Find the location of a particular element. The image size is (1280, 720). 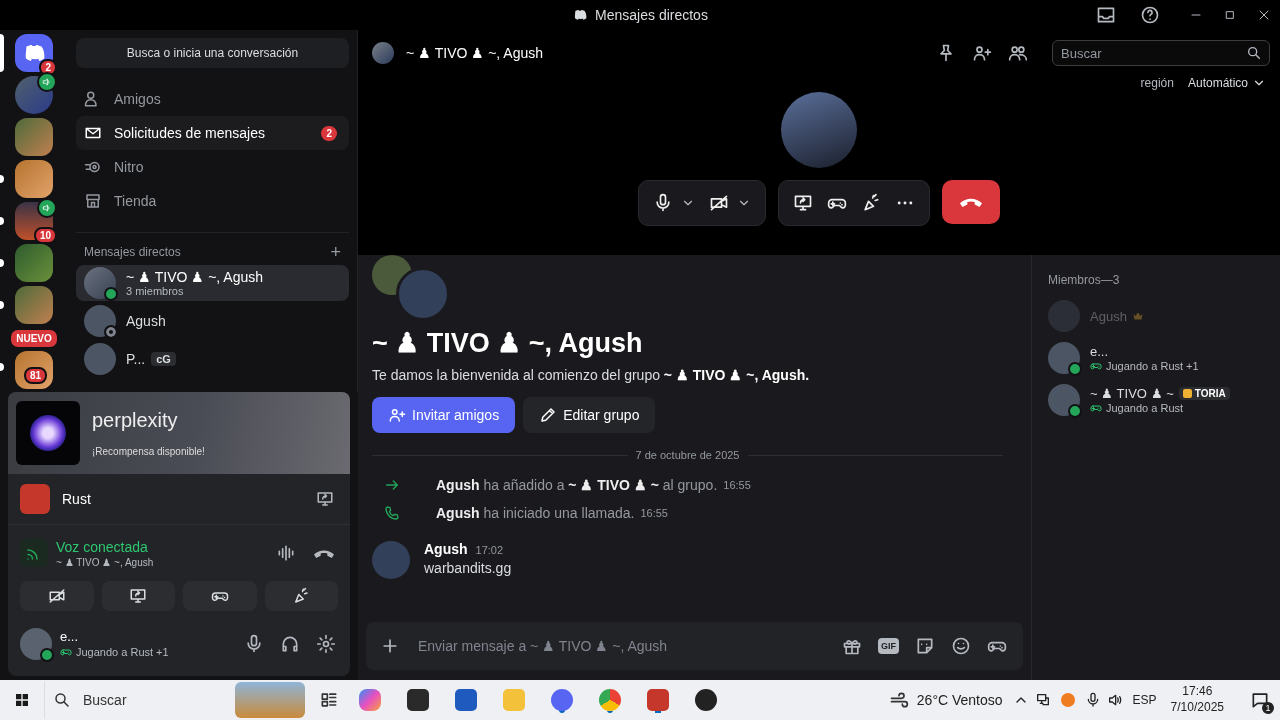

edit-button: Editar grupo is located at coordinates (589, 415).